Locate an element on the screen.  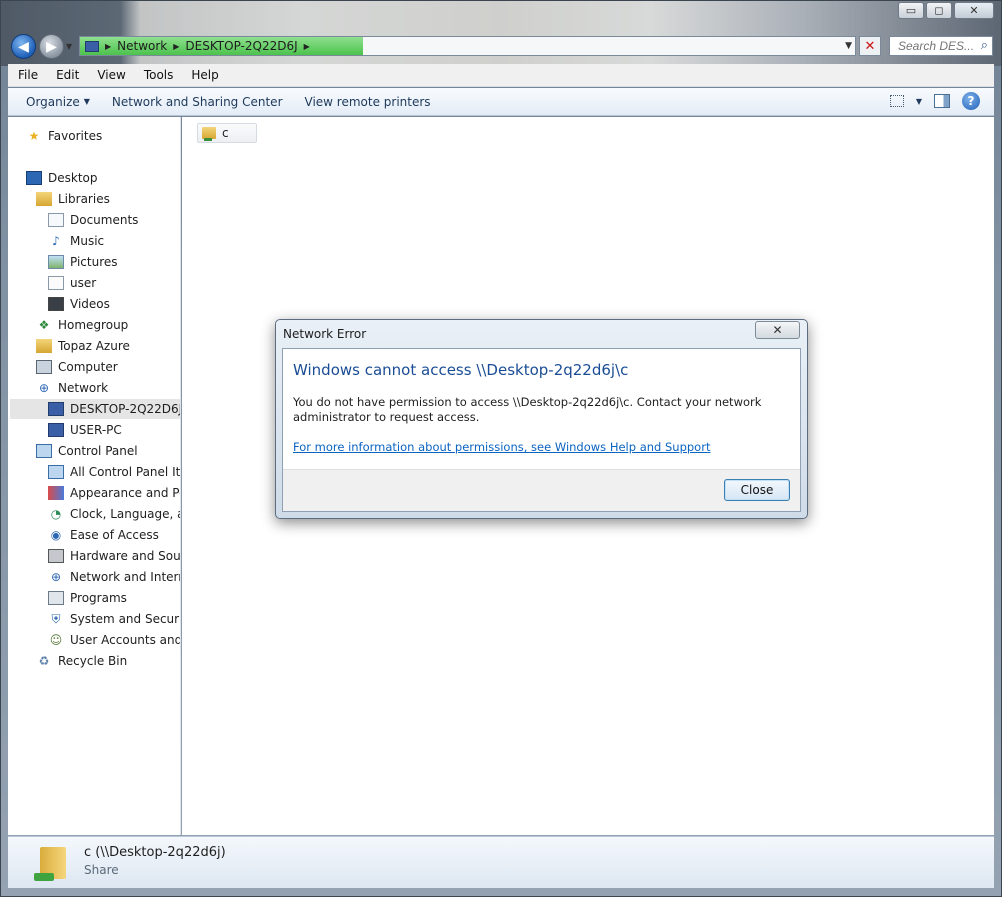
help-icon: ? is located at coordinates (971, 101).